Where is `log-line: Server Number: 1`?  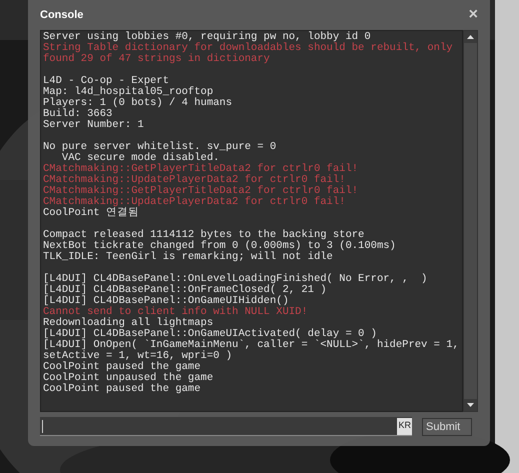 log-line: Server Number: 1 is located at coordinates (94, 125).